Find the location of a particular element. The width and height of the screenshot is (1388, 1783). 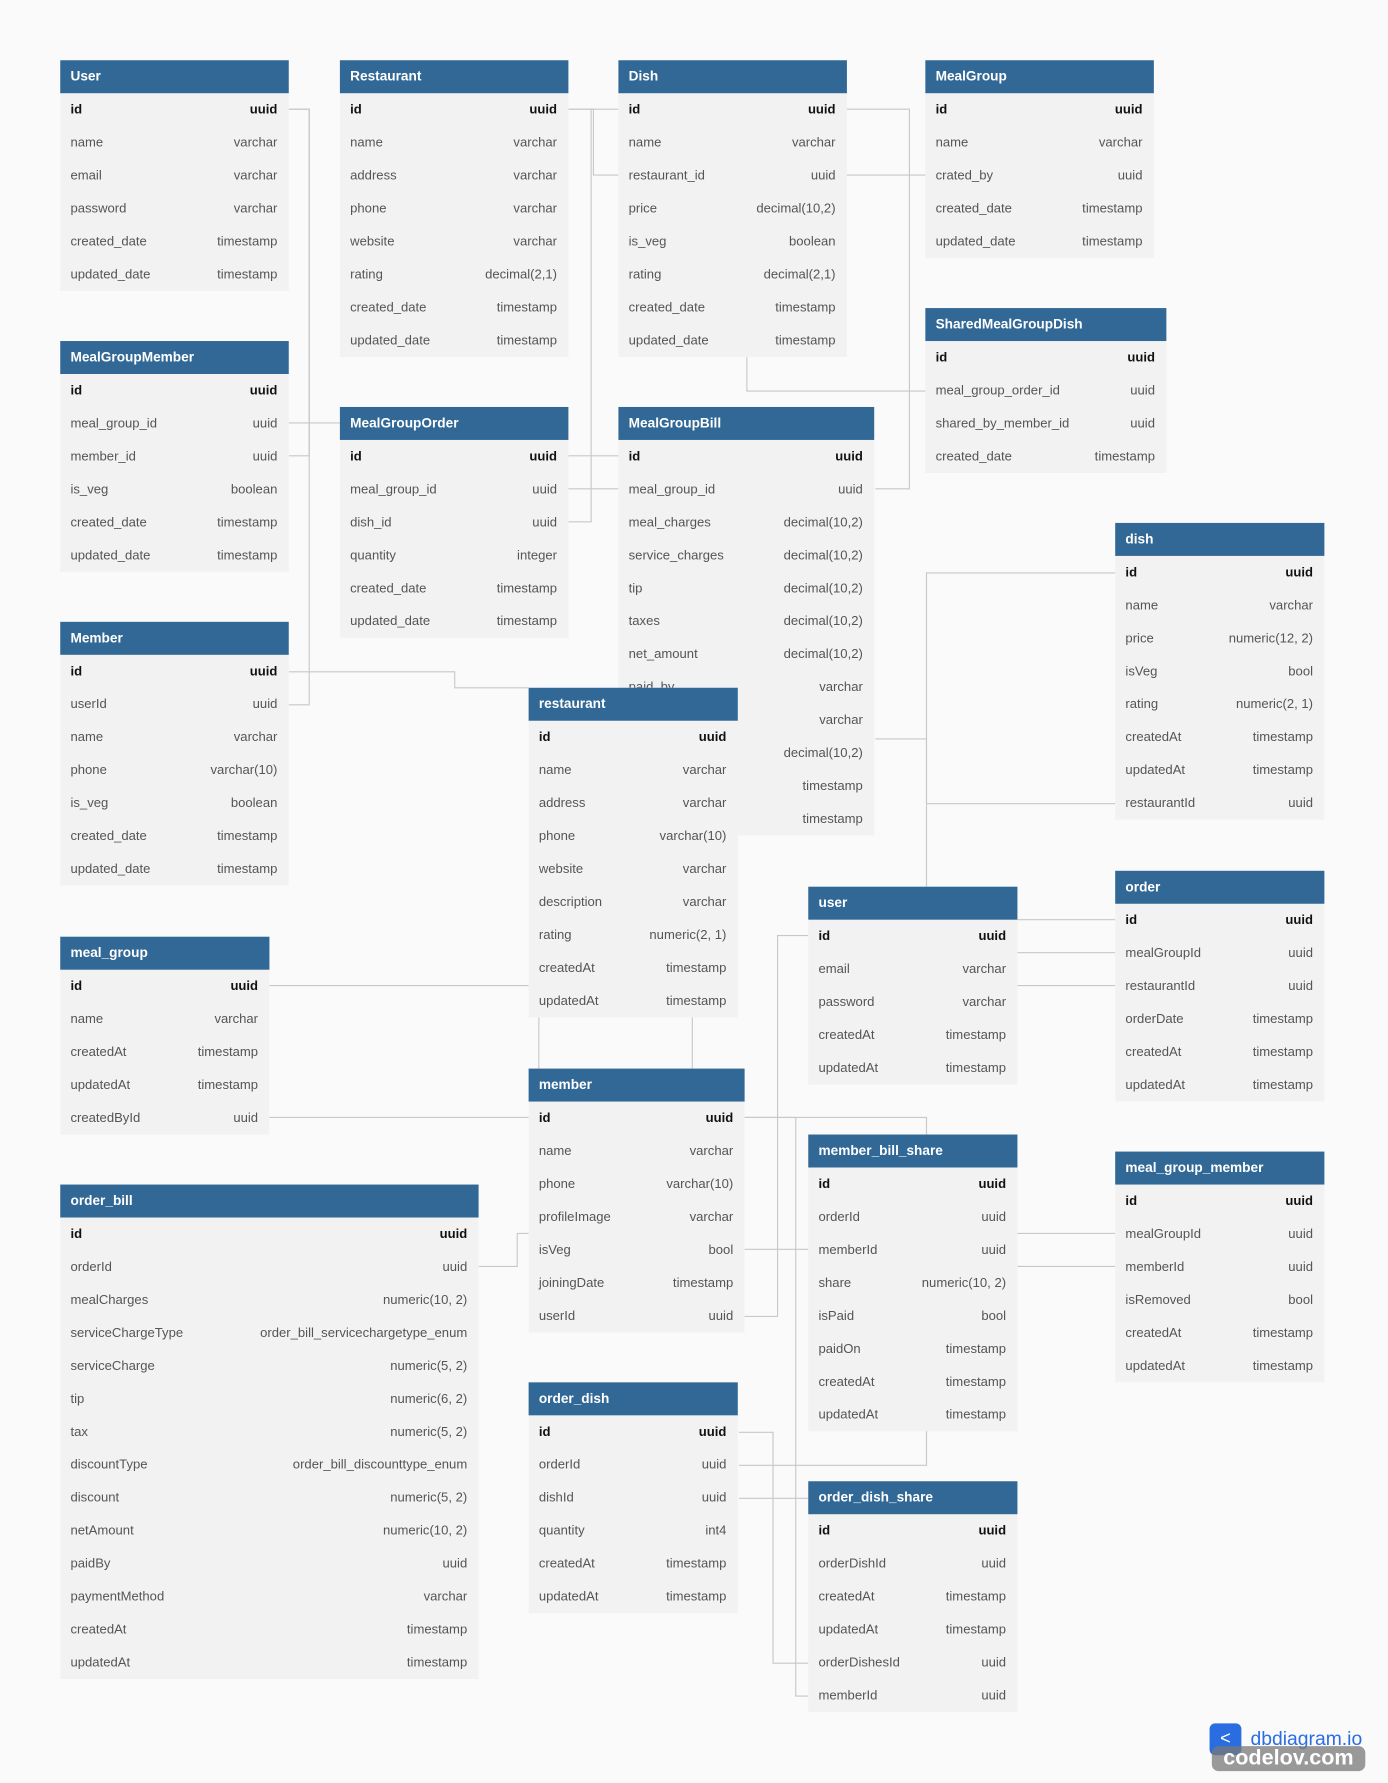

table-header: MealGroupBill is located at coordinates (746, 423).